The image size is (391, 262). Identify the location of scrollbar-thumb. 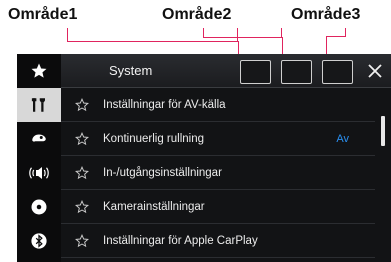
(383, 131).